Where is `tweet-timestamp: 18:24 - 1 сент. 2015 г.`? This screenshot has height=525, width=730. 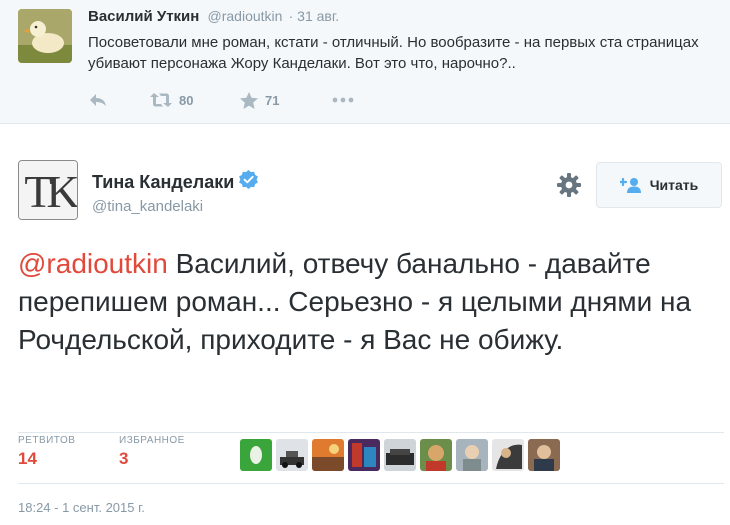 tweet-timestamp: 18:24 - 1 сент. 2015 г. is located at coordinates (81, 507).